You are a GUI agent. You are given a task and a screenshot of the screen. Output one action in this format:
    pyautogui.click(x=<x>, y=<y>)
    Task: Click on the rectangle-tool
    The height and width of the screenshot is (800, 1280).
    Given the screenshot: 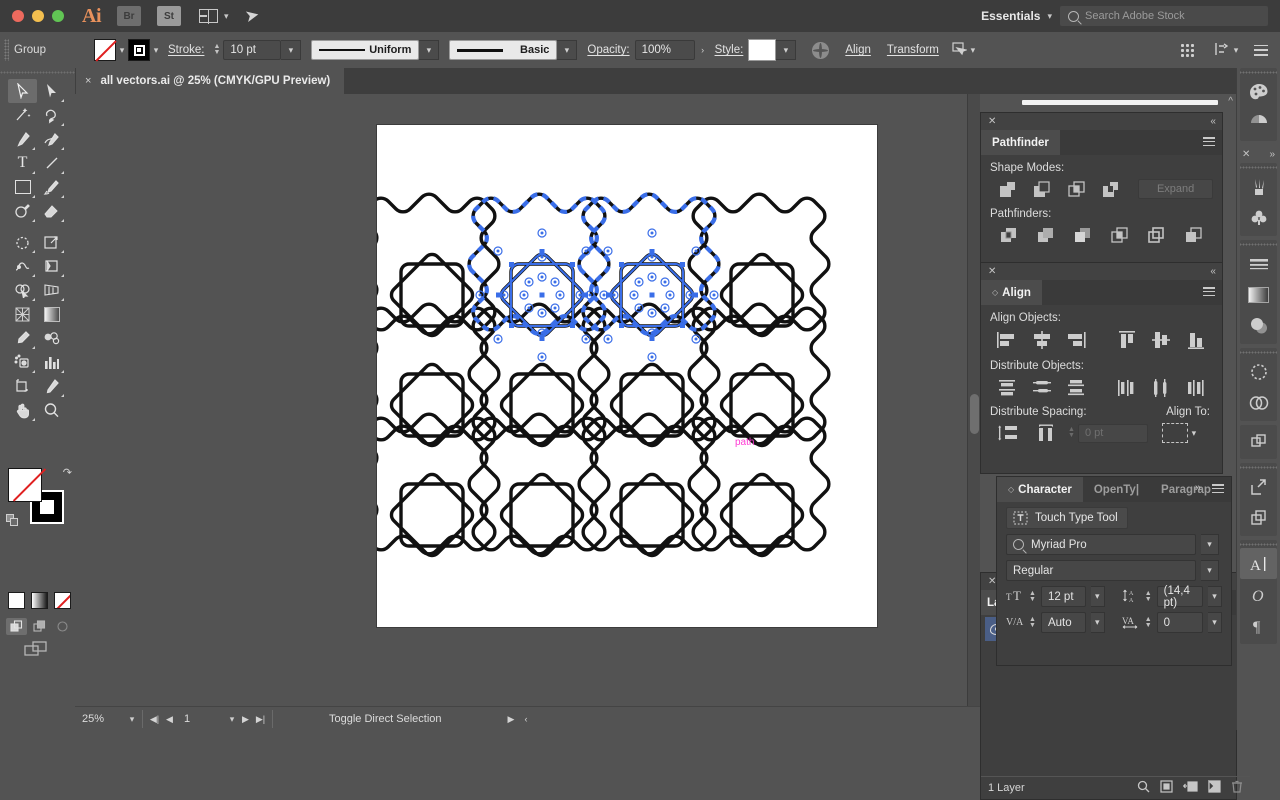 What is the action you would take?
    pyautogui.click(x=22, y=187)
    